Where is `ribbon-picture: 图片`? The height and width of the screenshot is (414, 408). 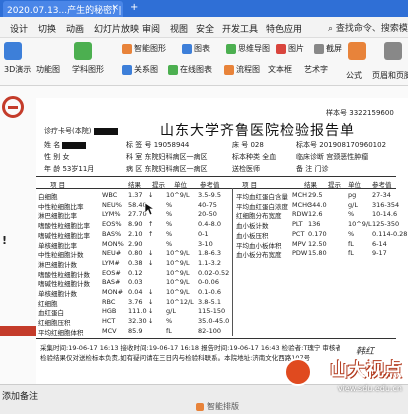 ribbon-picture: 图片 is located at coordinates (290, 48).